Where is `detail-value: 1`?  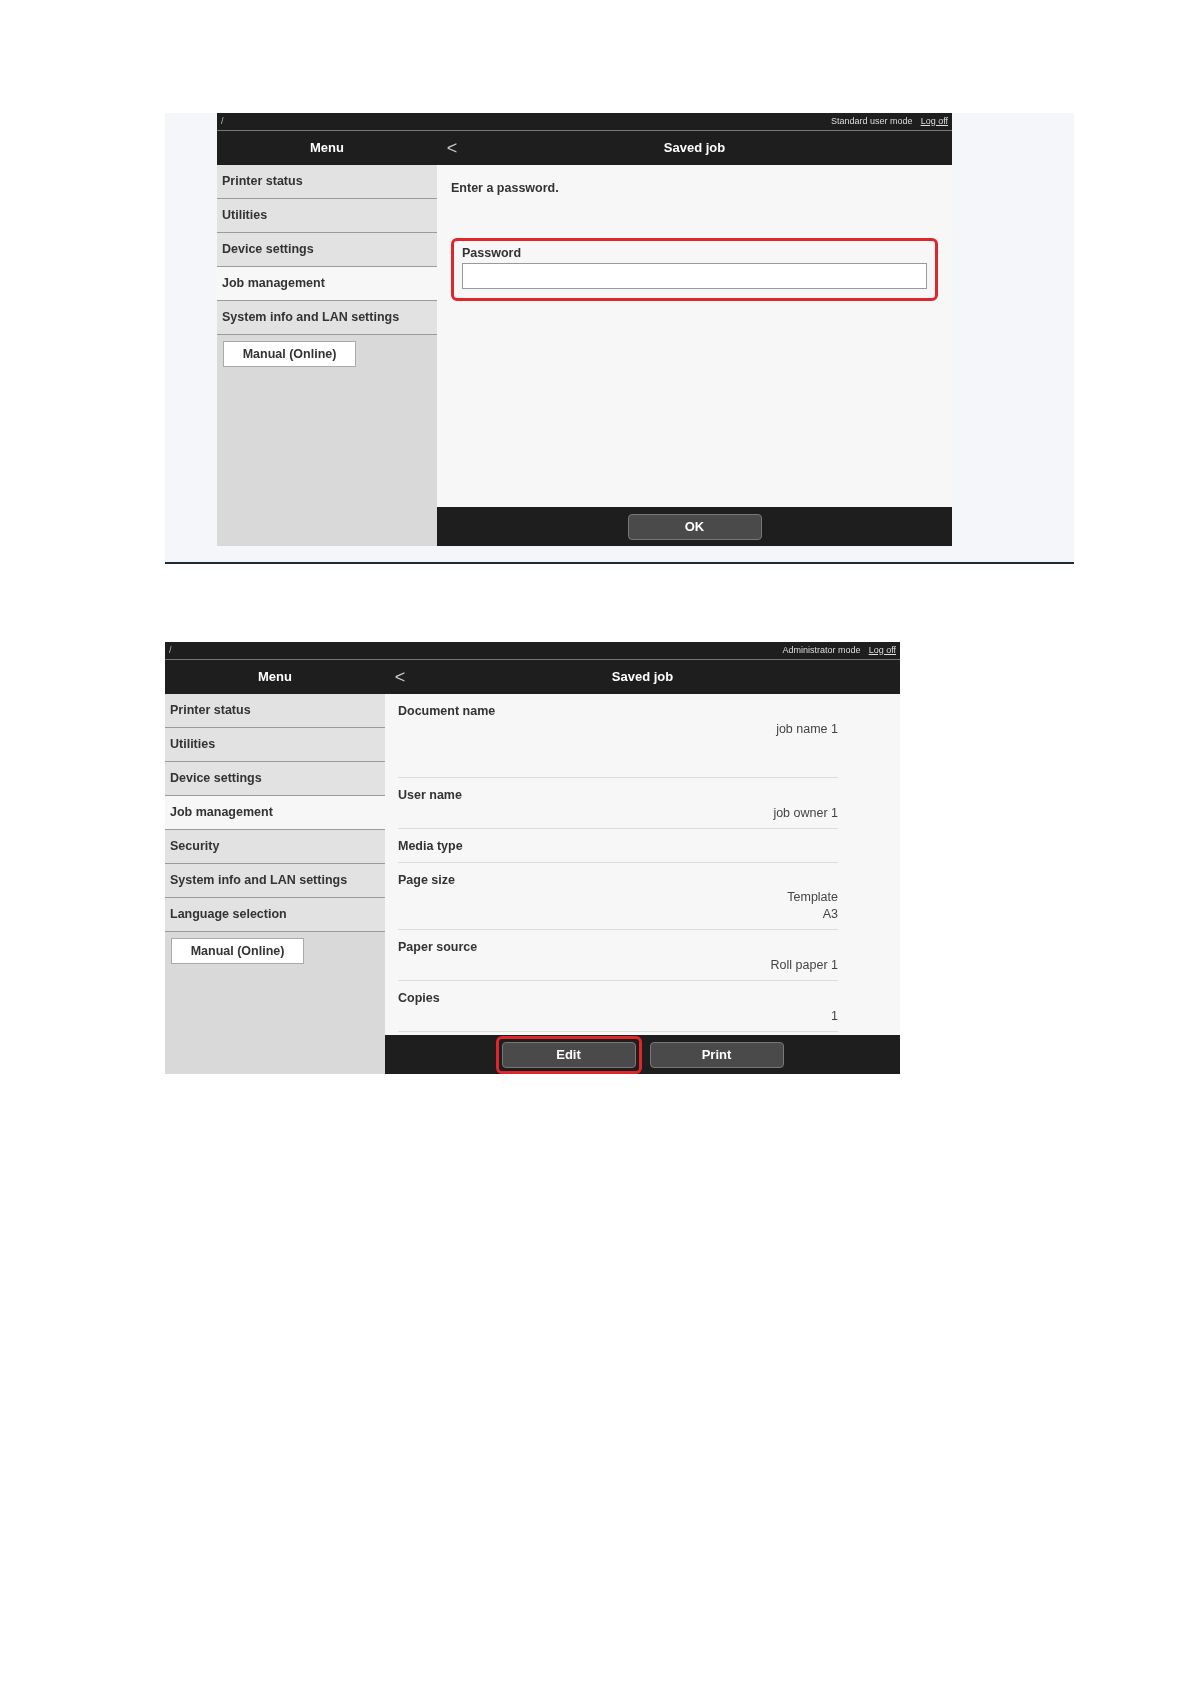
detail-value: 1 is located at coordinates (834, 1016).